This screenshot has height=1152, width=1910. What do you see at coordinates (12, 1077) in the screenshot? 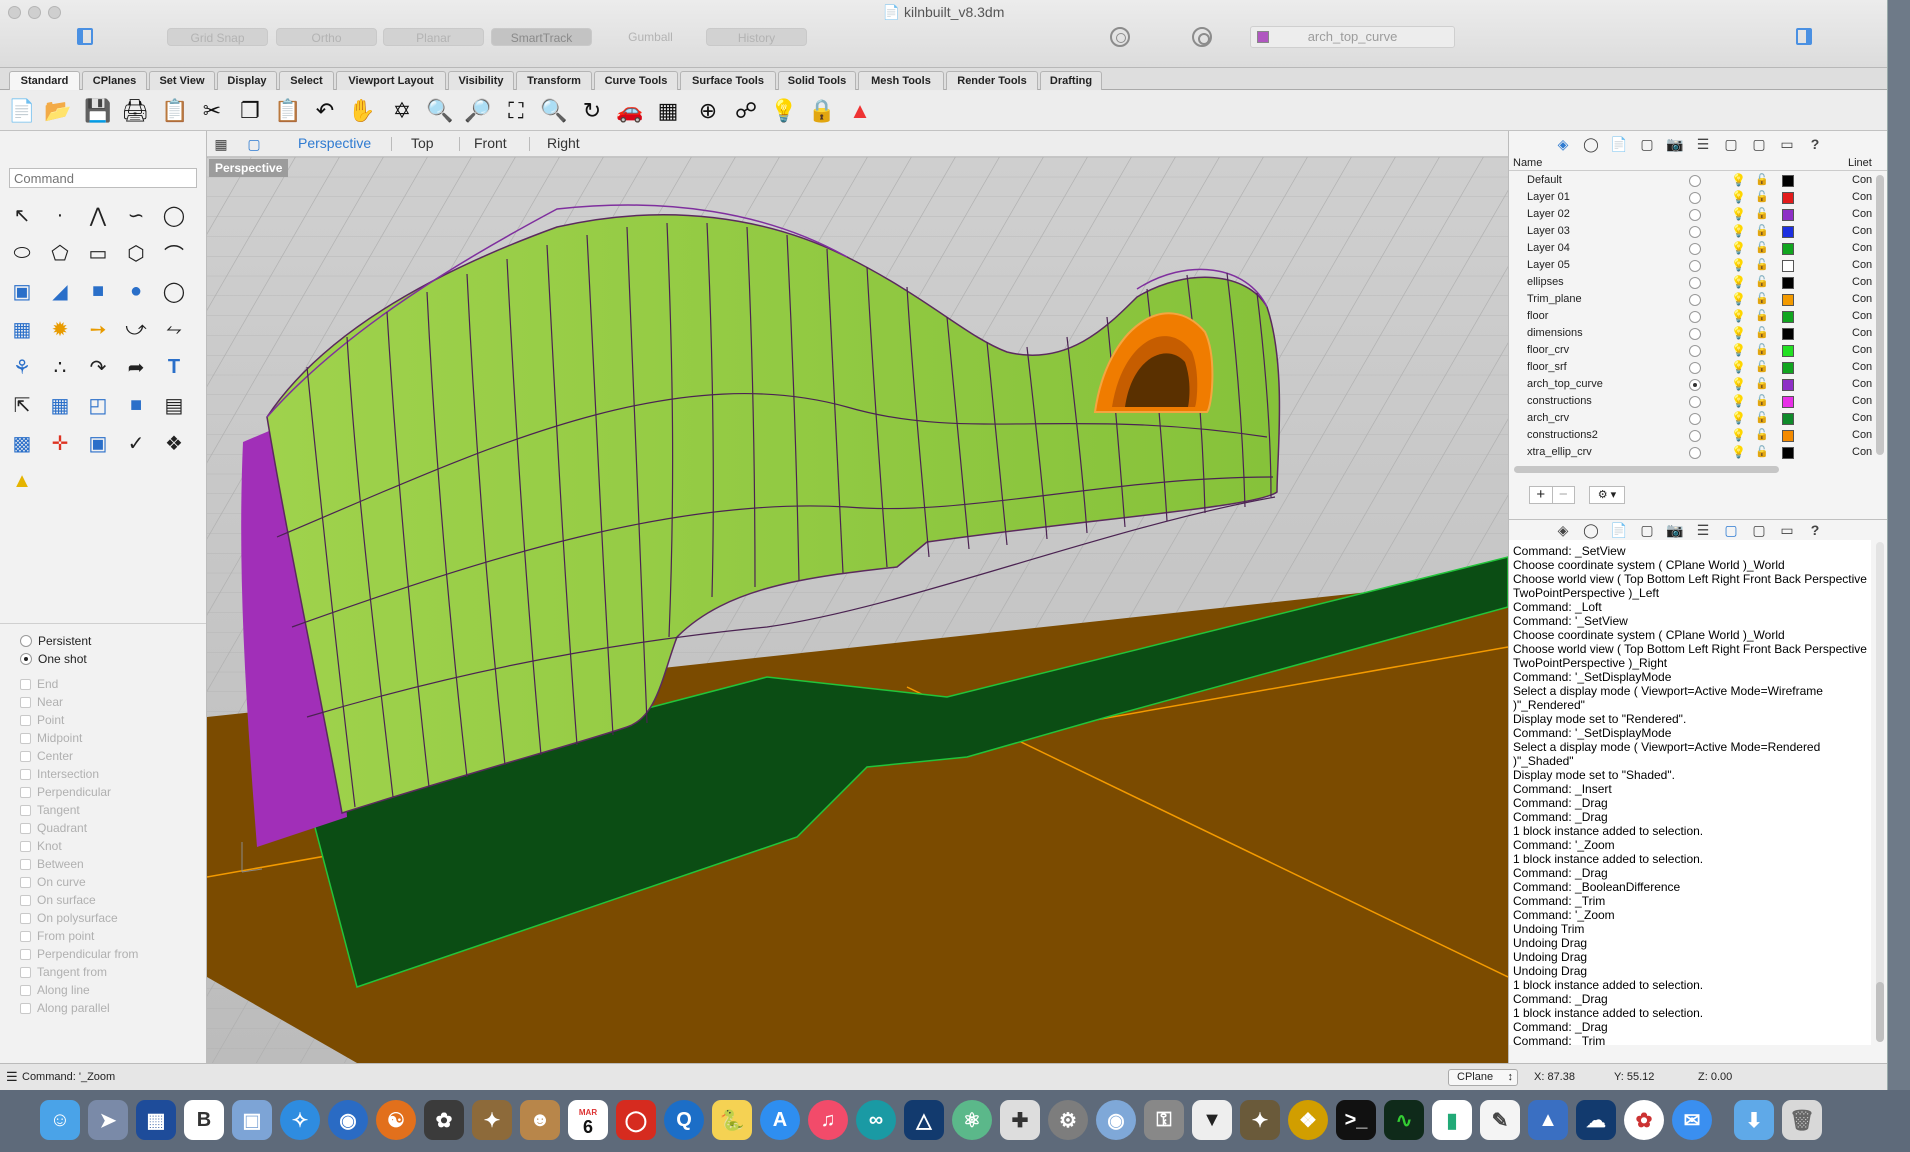
I see `hamburger-icon: ☰` at bounding box center [12, 1077].